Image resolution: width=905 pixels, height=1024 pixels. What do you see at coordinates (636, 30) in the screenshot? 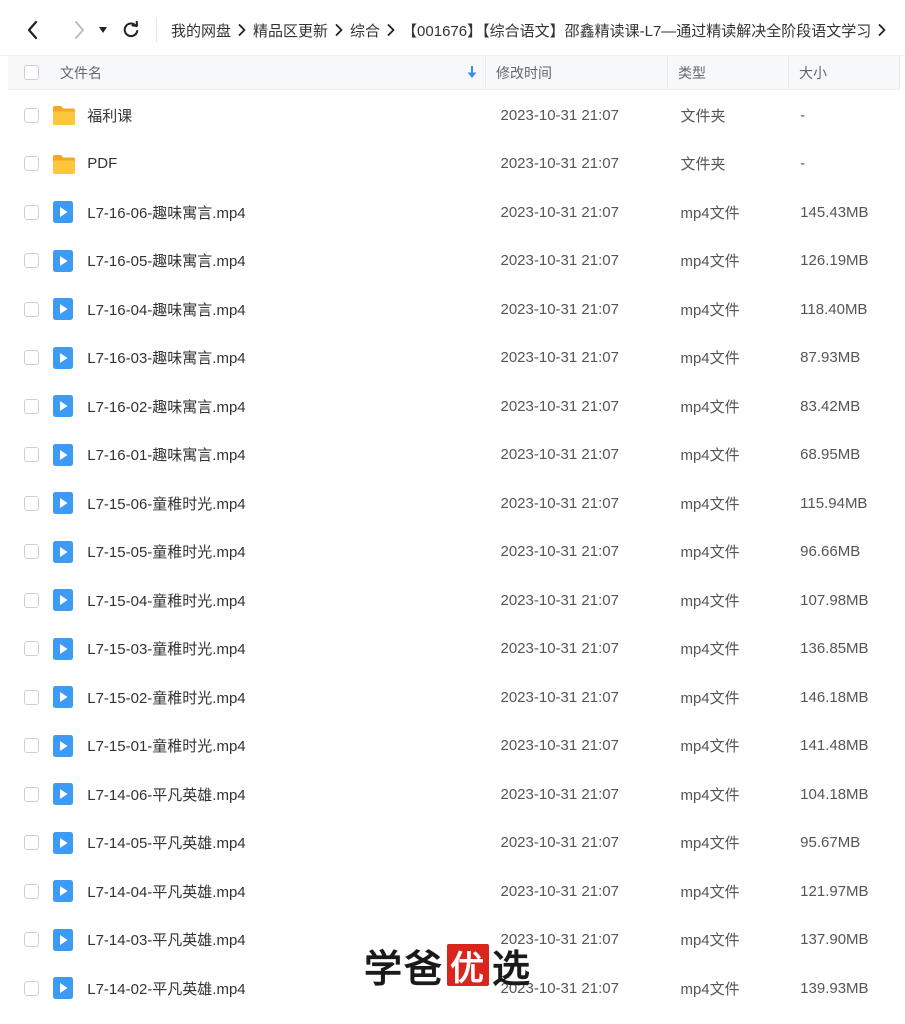
I see `breadcrumb-item: 【001676】【综合语文】邵鑫精读课-L7—通过精读解决全阶段语文学习` at bounding box center [636, 30].